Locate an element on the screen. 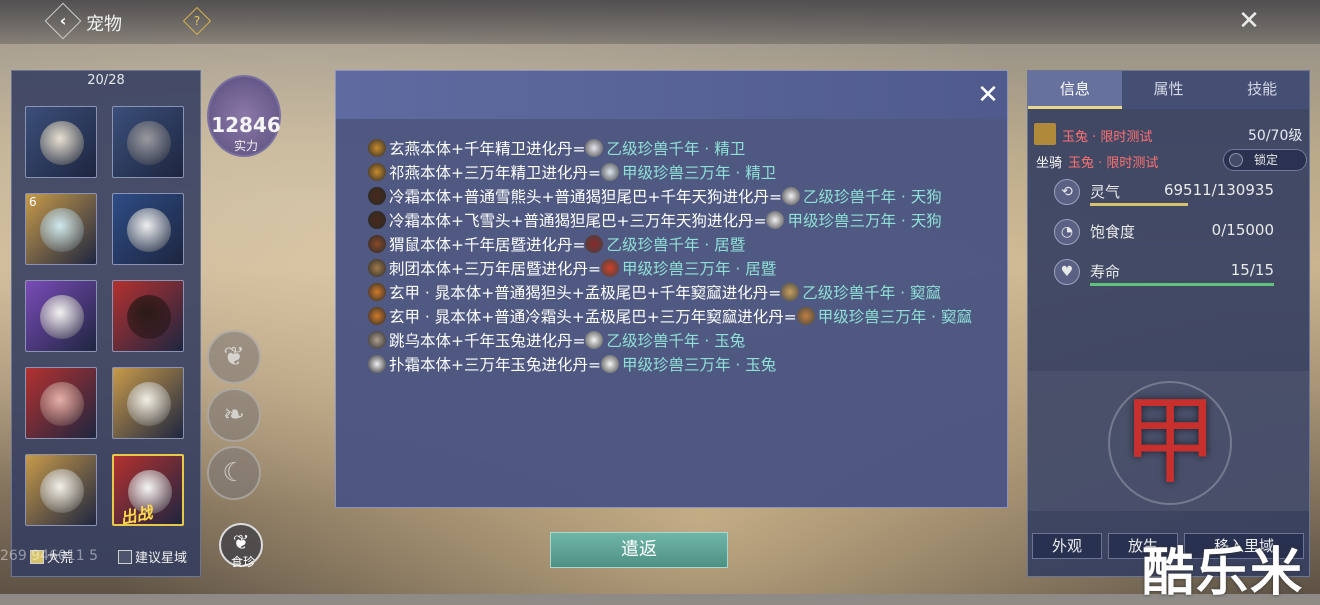 The width and height of the screenshot is (1320, 605). lock-toggle: 锁定 is located at coordinates (1265, 160).